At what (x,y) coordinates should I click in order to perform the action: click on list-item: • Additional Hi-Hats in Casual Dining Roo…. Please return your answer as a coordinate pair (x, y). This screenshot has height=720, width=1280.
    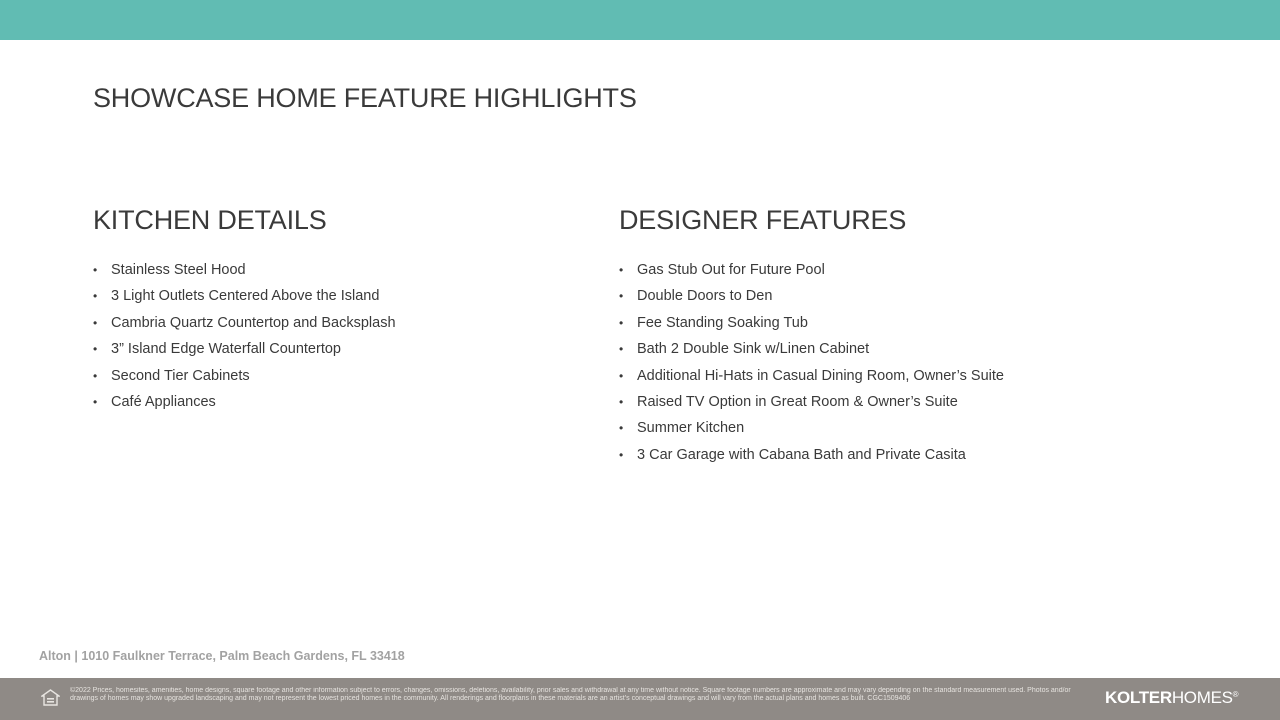
    Looking at the image, I should click on (899, 376).